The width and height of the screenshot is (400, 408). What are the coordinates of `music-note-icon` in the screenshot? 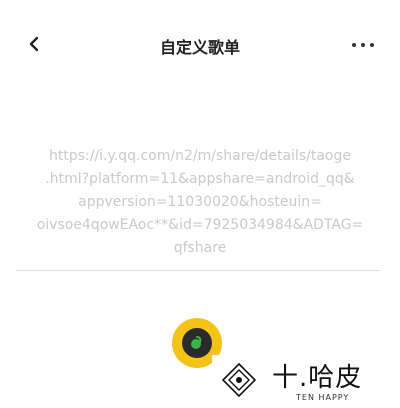 It's located at (196, 342).